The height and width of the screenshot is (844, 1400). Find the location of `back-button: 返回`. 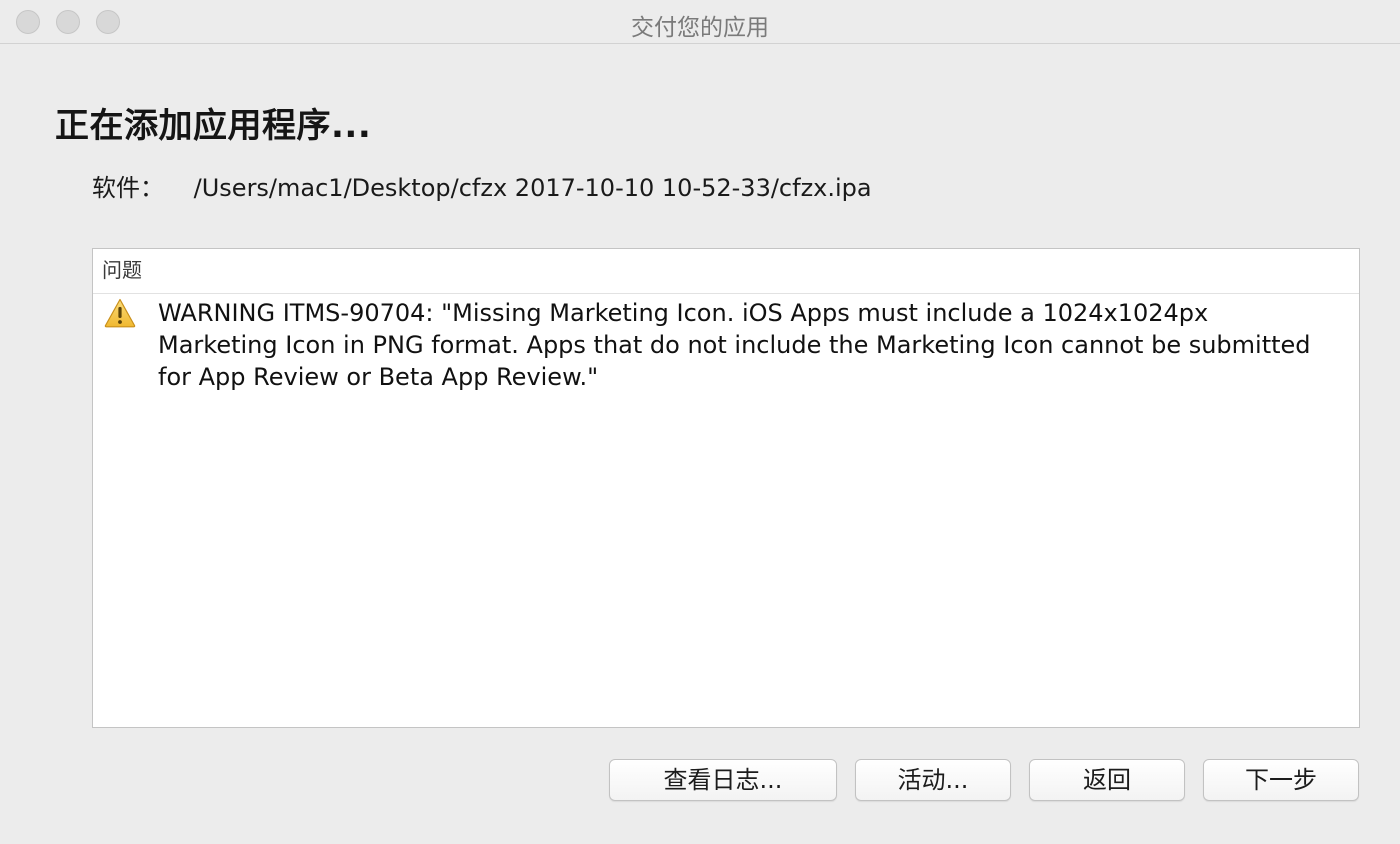

back-button: 返回 is located at coordinates (1107, 780).